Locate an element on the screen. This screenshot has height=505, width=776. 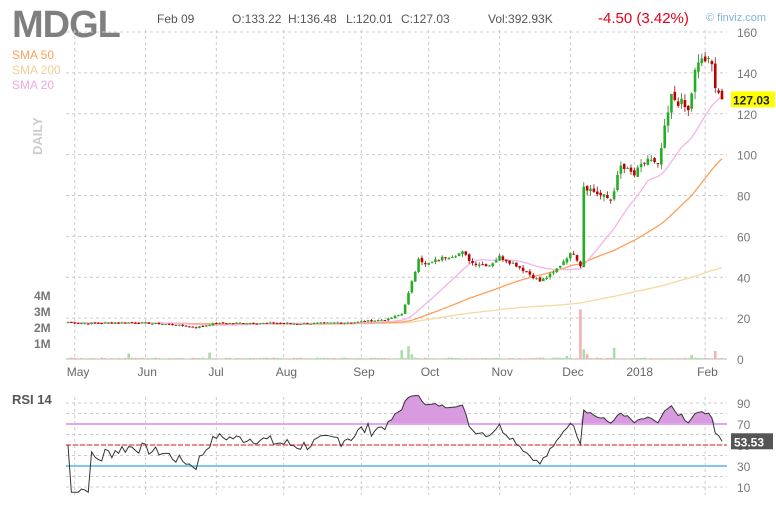
x-axis-label: Dec is located at coordinates (572, 372).